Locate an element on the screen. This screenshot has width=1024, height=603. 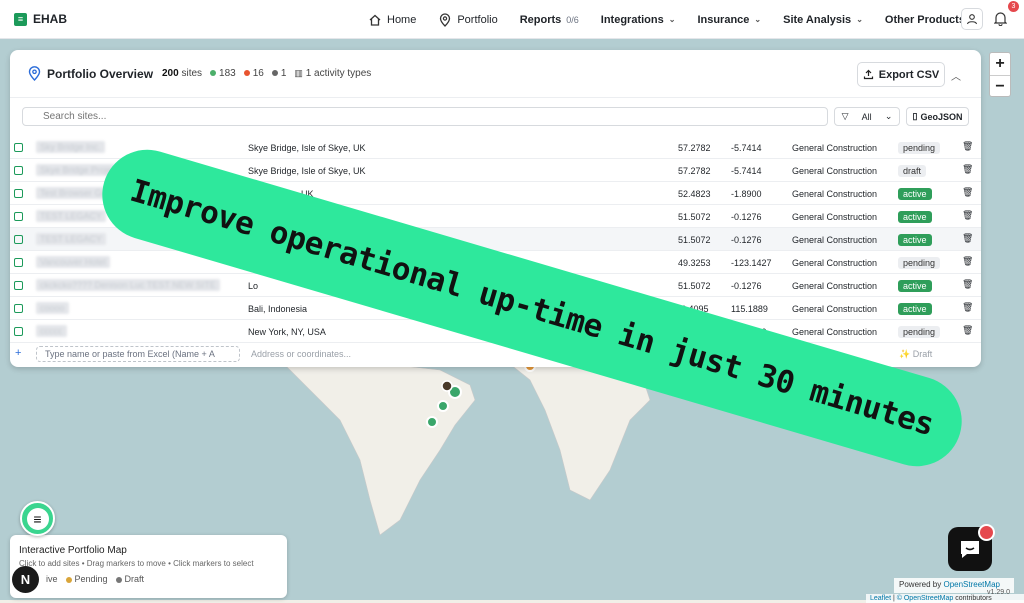
search-input is located at coordinates (425, 116).